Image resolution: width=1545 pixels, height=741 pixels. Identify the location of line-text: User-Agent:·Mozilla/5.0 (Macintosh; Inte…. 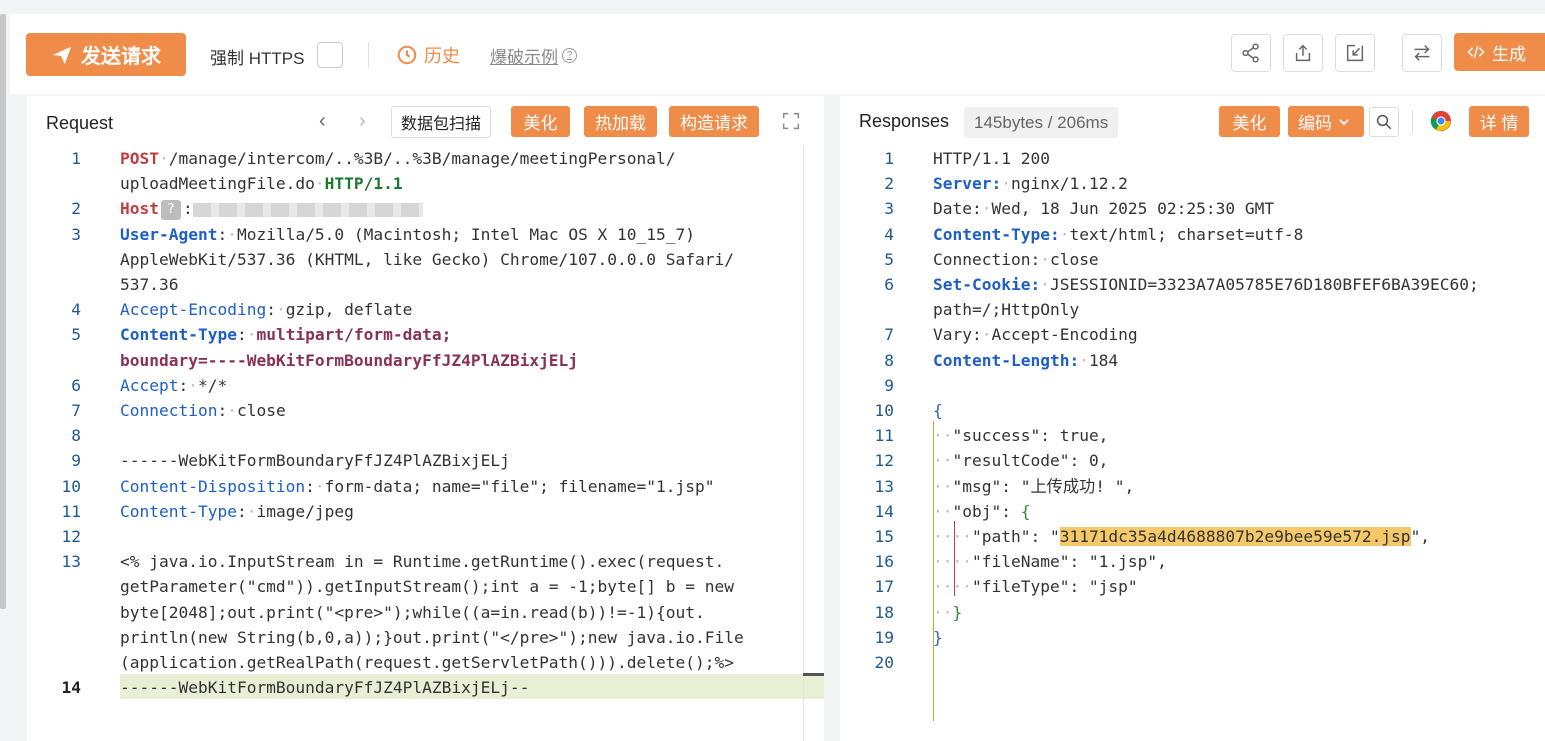
(407, 234).